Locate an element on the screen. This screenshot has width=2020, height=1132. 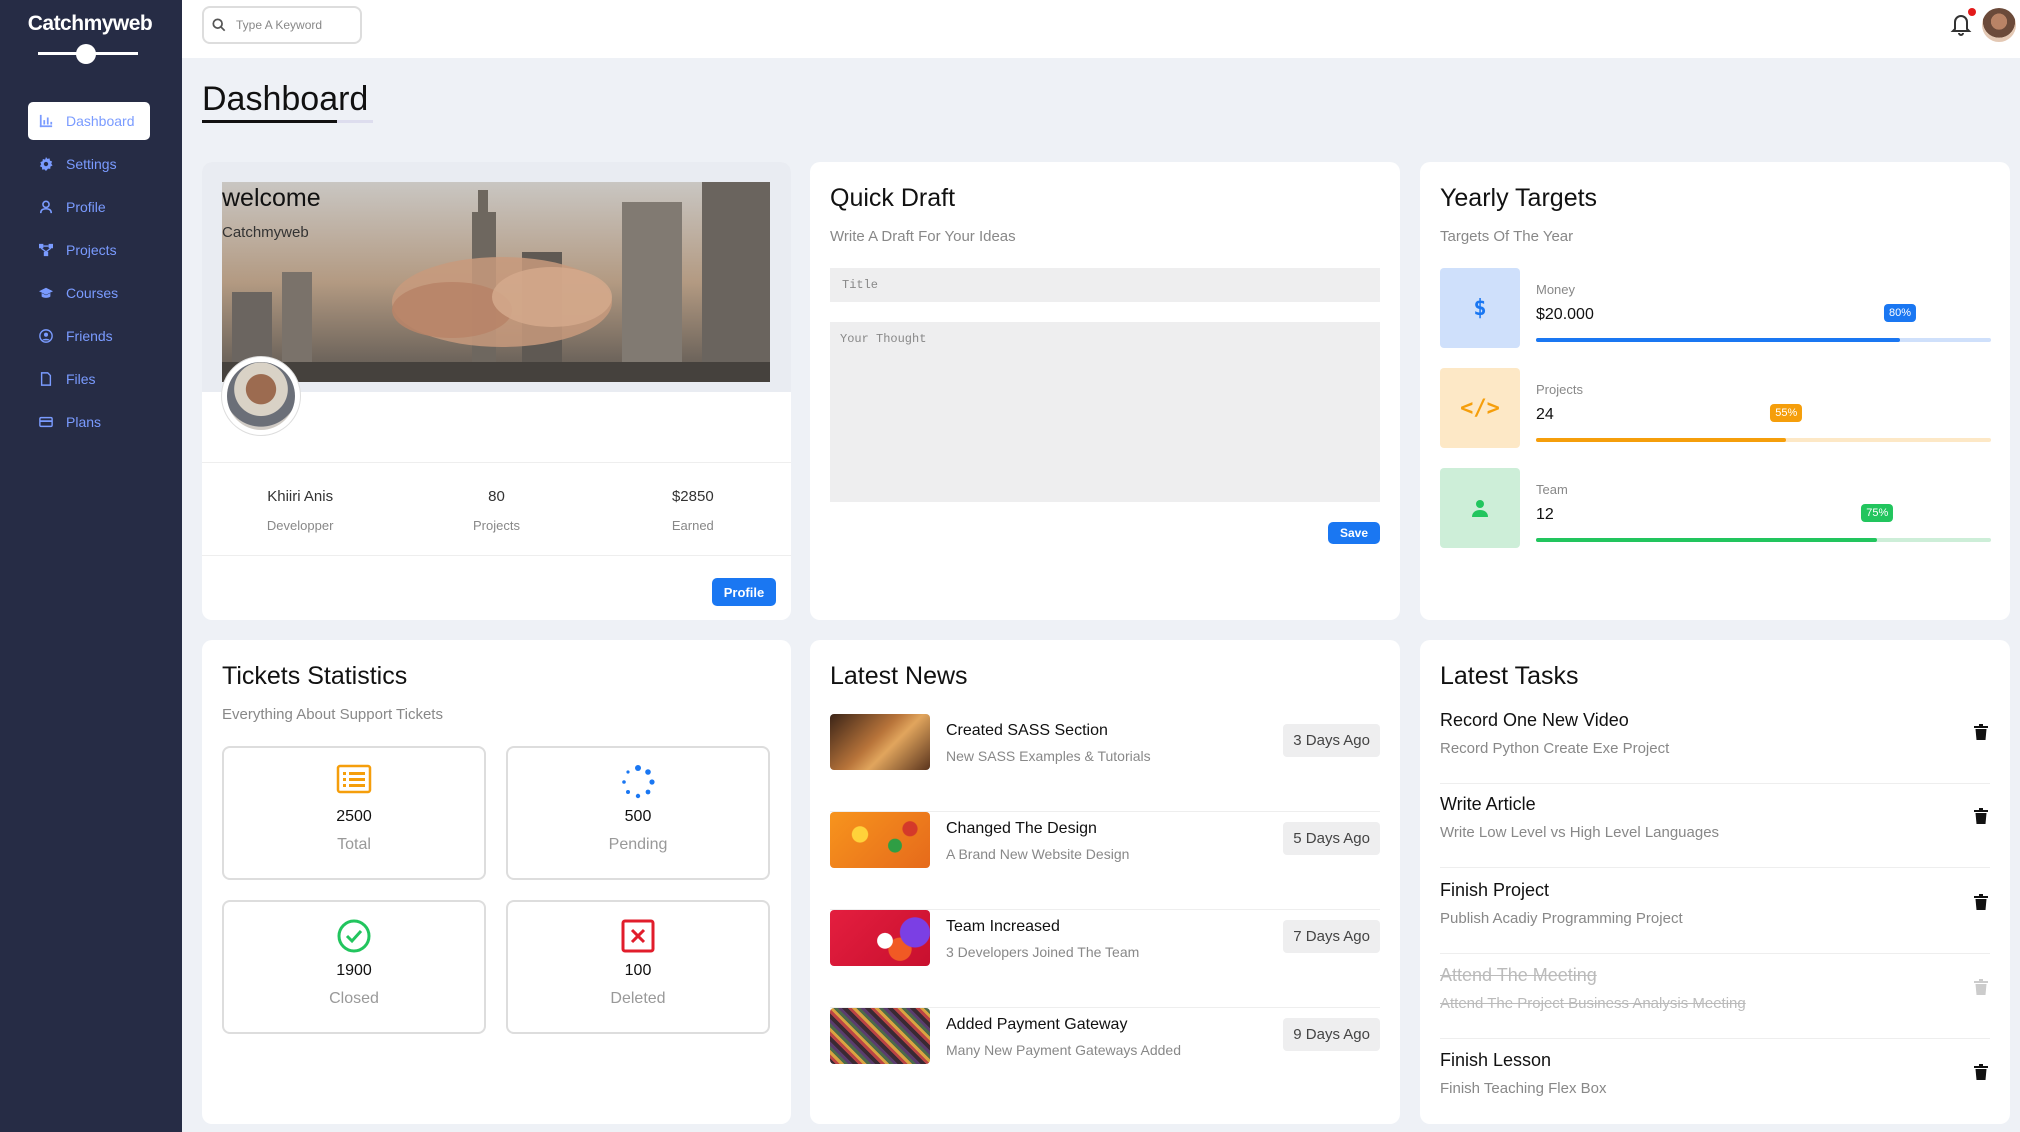
code-icon: </> is located at coordinates (1480, 408).